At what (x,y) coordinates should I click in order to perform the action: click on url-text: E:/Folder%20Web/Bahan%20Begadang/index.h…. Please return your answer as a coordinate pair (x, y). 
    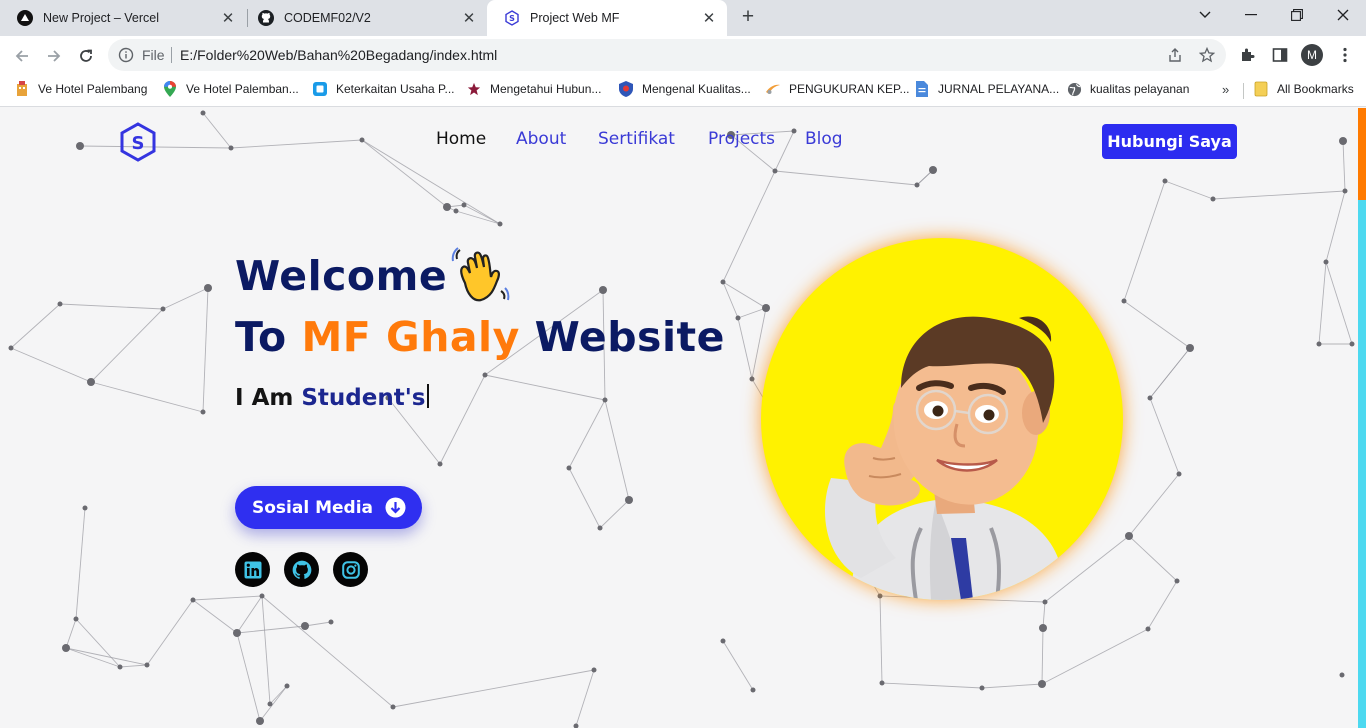
    Looking at the image, I should click on (338, 55).